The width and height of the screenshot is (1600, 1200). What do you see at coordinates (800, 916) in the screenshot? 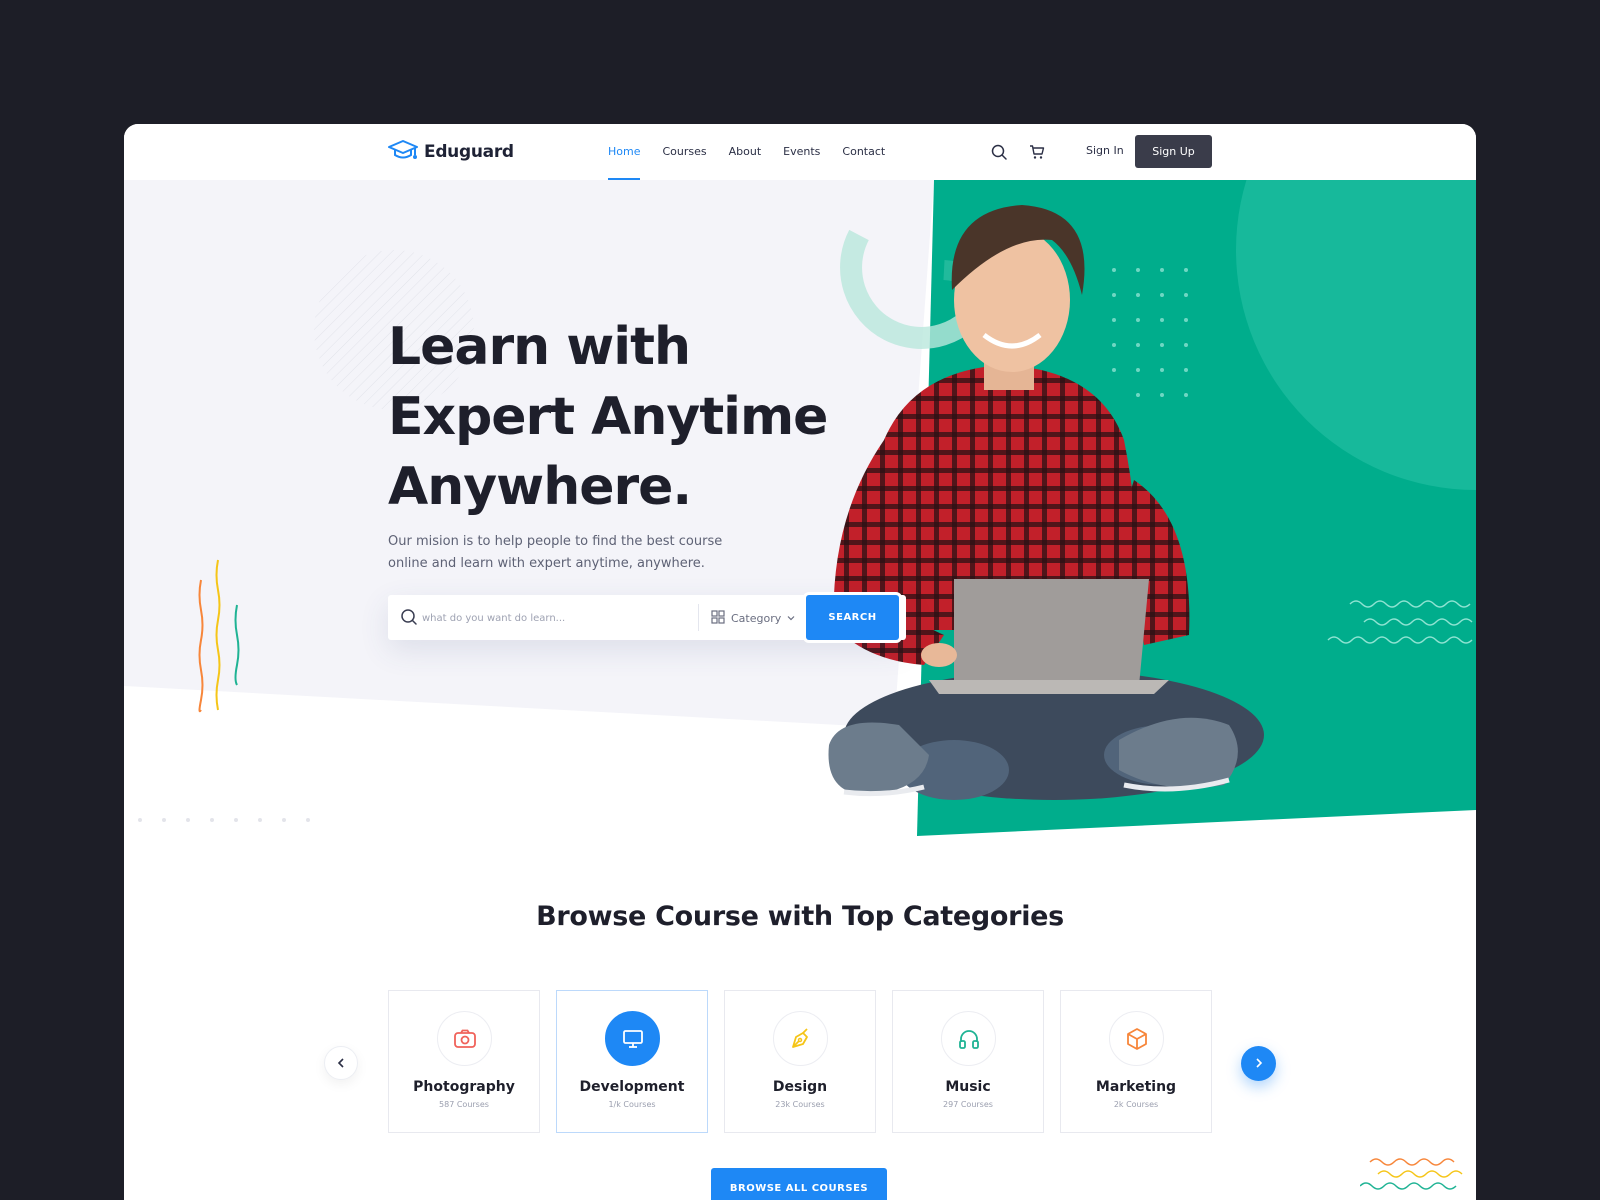
I see `section-title: Browse Course with Top Categories` at bounding box center [800, 916].